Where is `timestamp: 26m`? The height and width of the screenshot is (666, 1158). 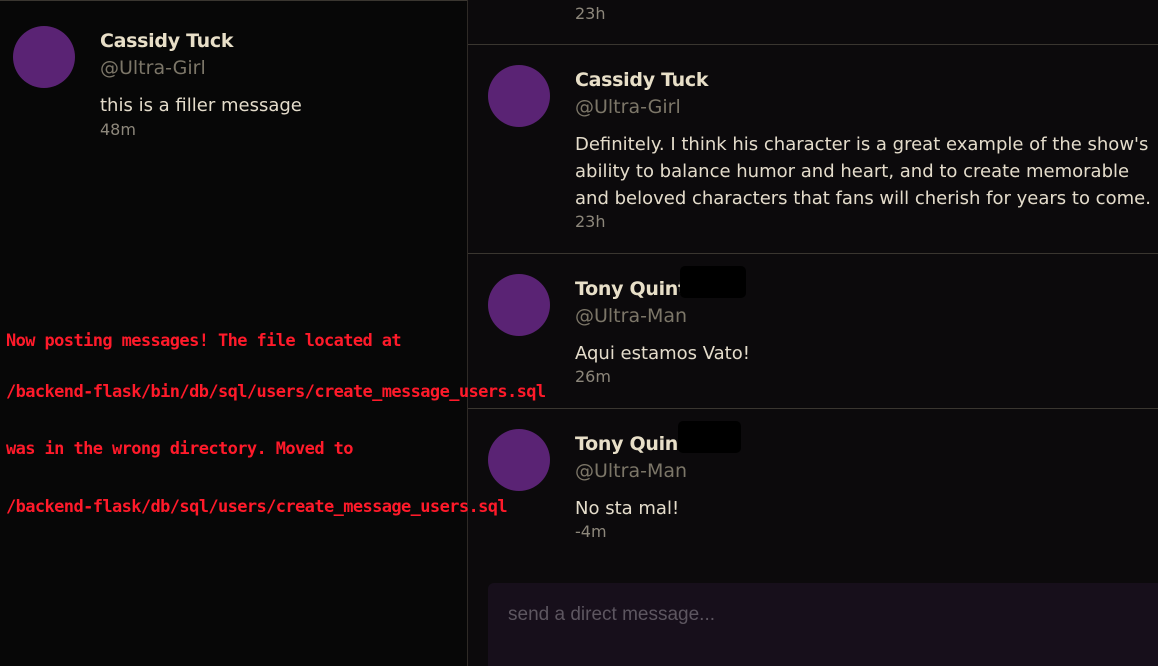
timestamp: 26m is located at coordinates (593, 376).